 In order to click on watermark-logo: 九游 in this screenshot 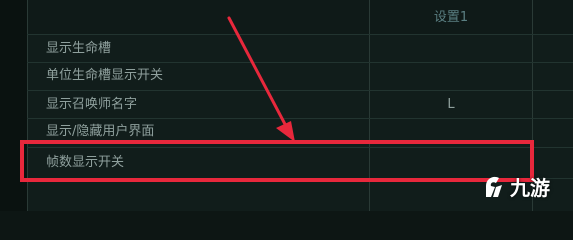, I will do `click(525, 186)`.